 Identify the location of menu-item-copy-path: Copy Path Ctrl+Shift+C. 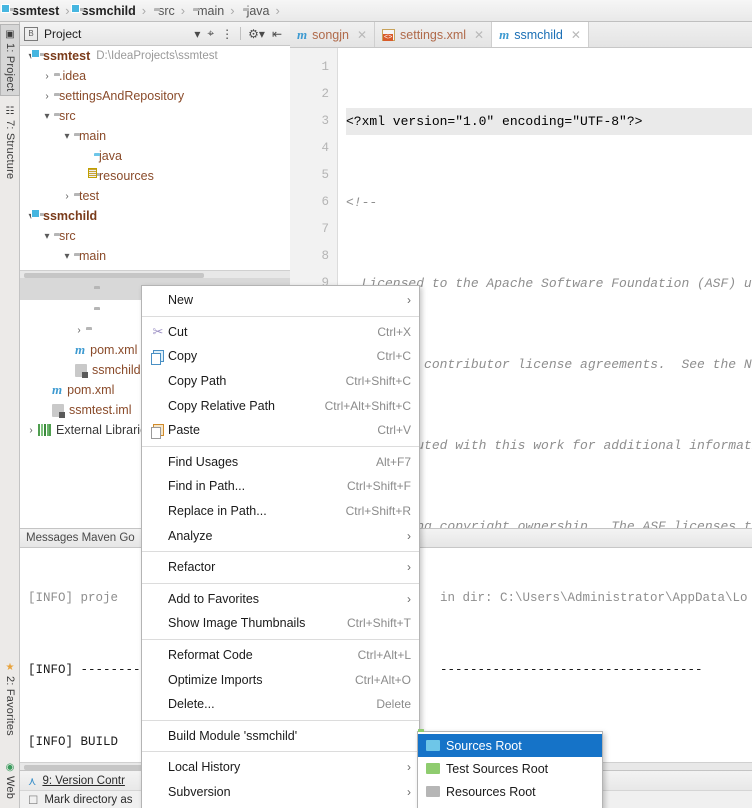
(280, 381).